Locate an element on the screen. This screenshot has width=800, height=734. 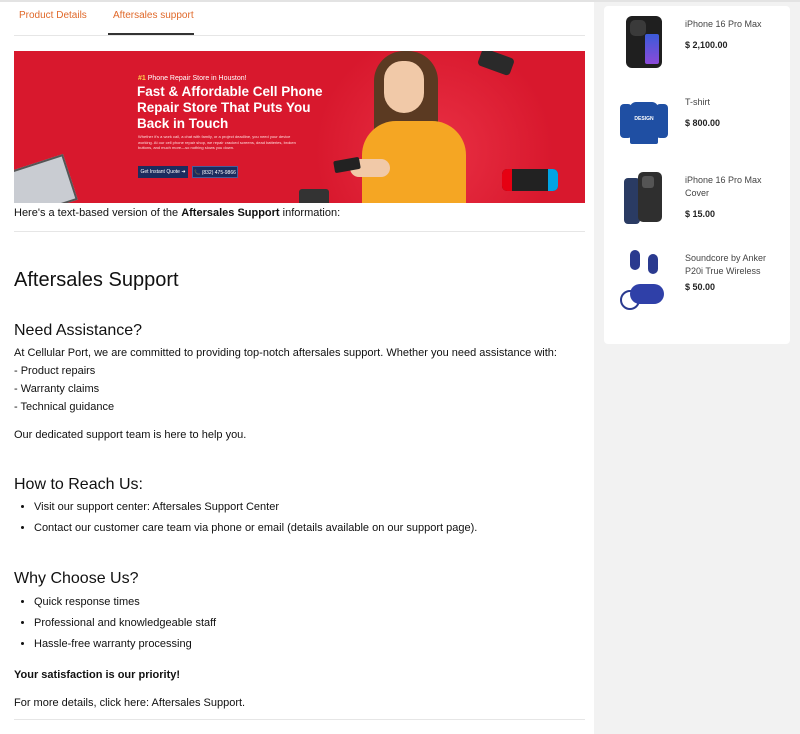
product-name: iPhone 16 Pro Max Cover is located at coordinates (735, 187).